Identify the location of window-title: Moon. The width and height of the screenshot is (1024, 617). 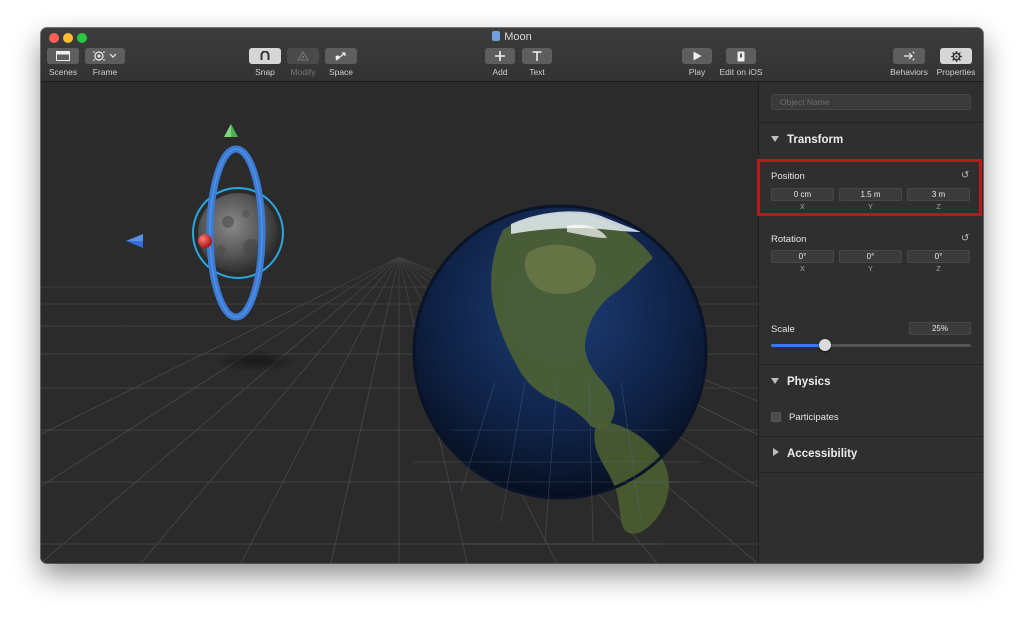
(512, 37).